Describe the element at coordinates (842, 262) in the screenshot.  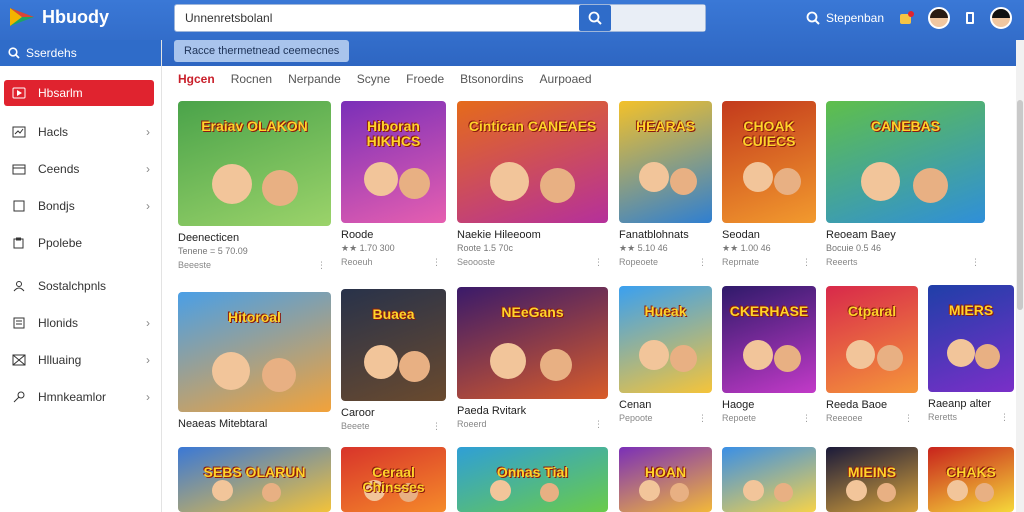
I see `app-publisher: Reeerts` at that location.